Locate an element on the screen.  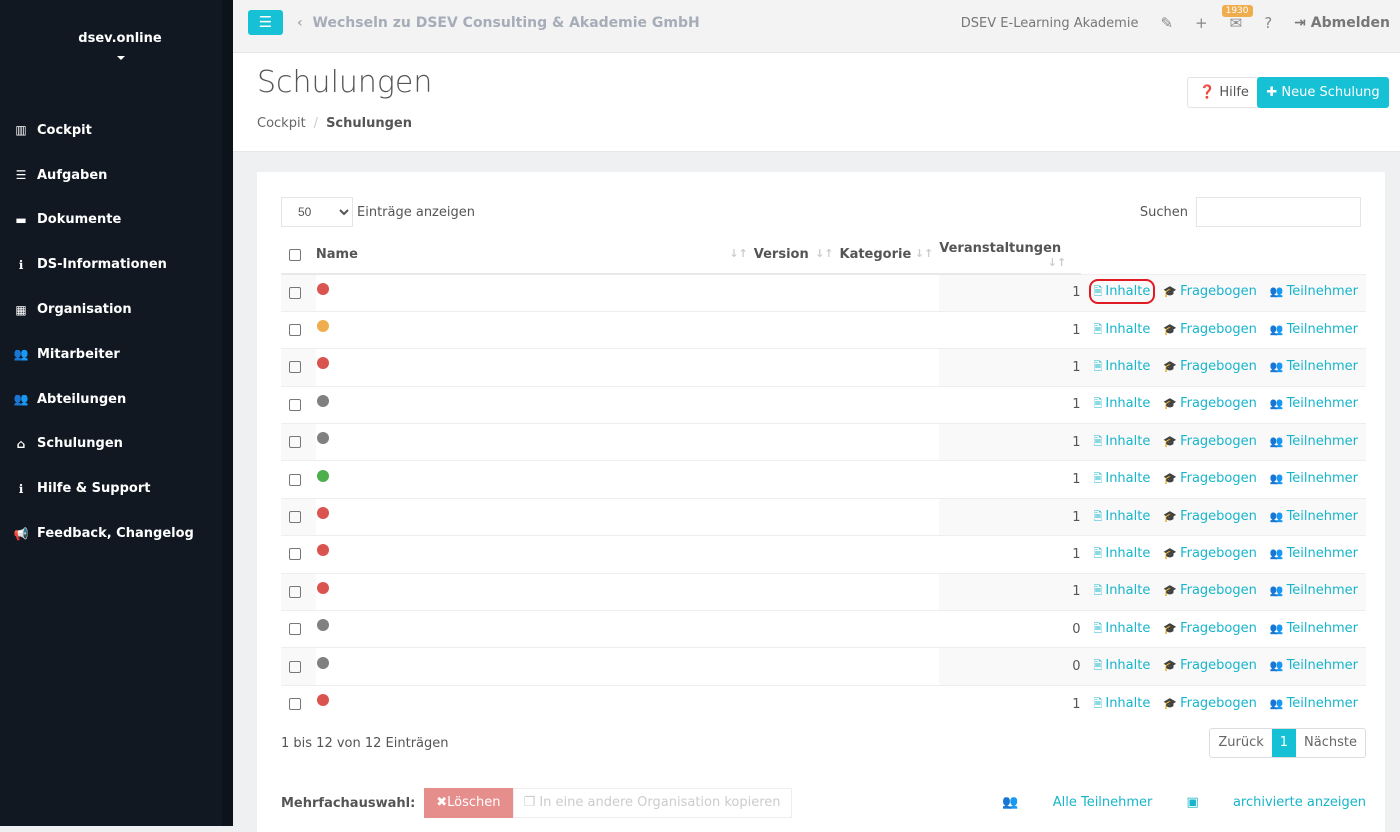
table-row: 1 🗎 Inhalte 🎓 Fragebogen 👥 Teilnehmer is located at coordinates (823, 292).